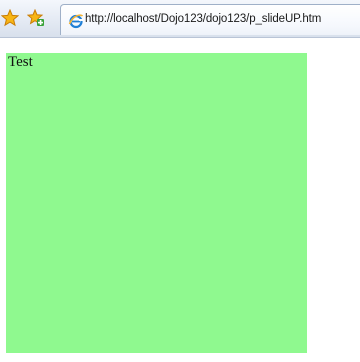 This screenshot has width=360, height=362. I want to click on star-icon, so click(10, 18).